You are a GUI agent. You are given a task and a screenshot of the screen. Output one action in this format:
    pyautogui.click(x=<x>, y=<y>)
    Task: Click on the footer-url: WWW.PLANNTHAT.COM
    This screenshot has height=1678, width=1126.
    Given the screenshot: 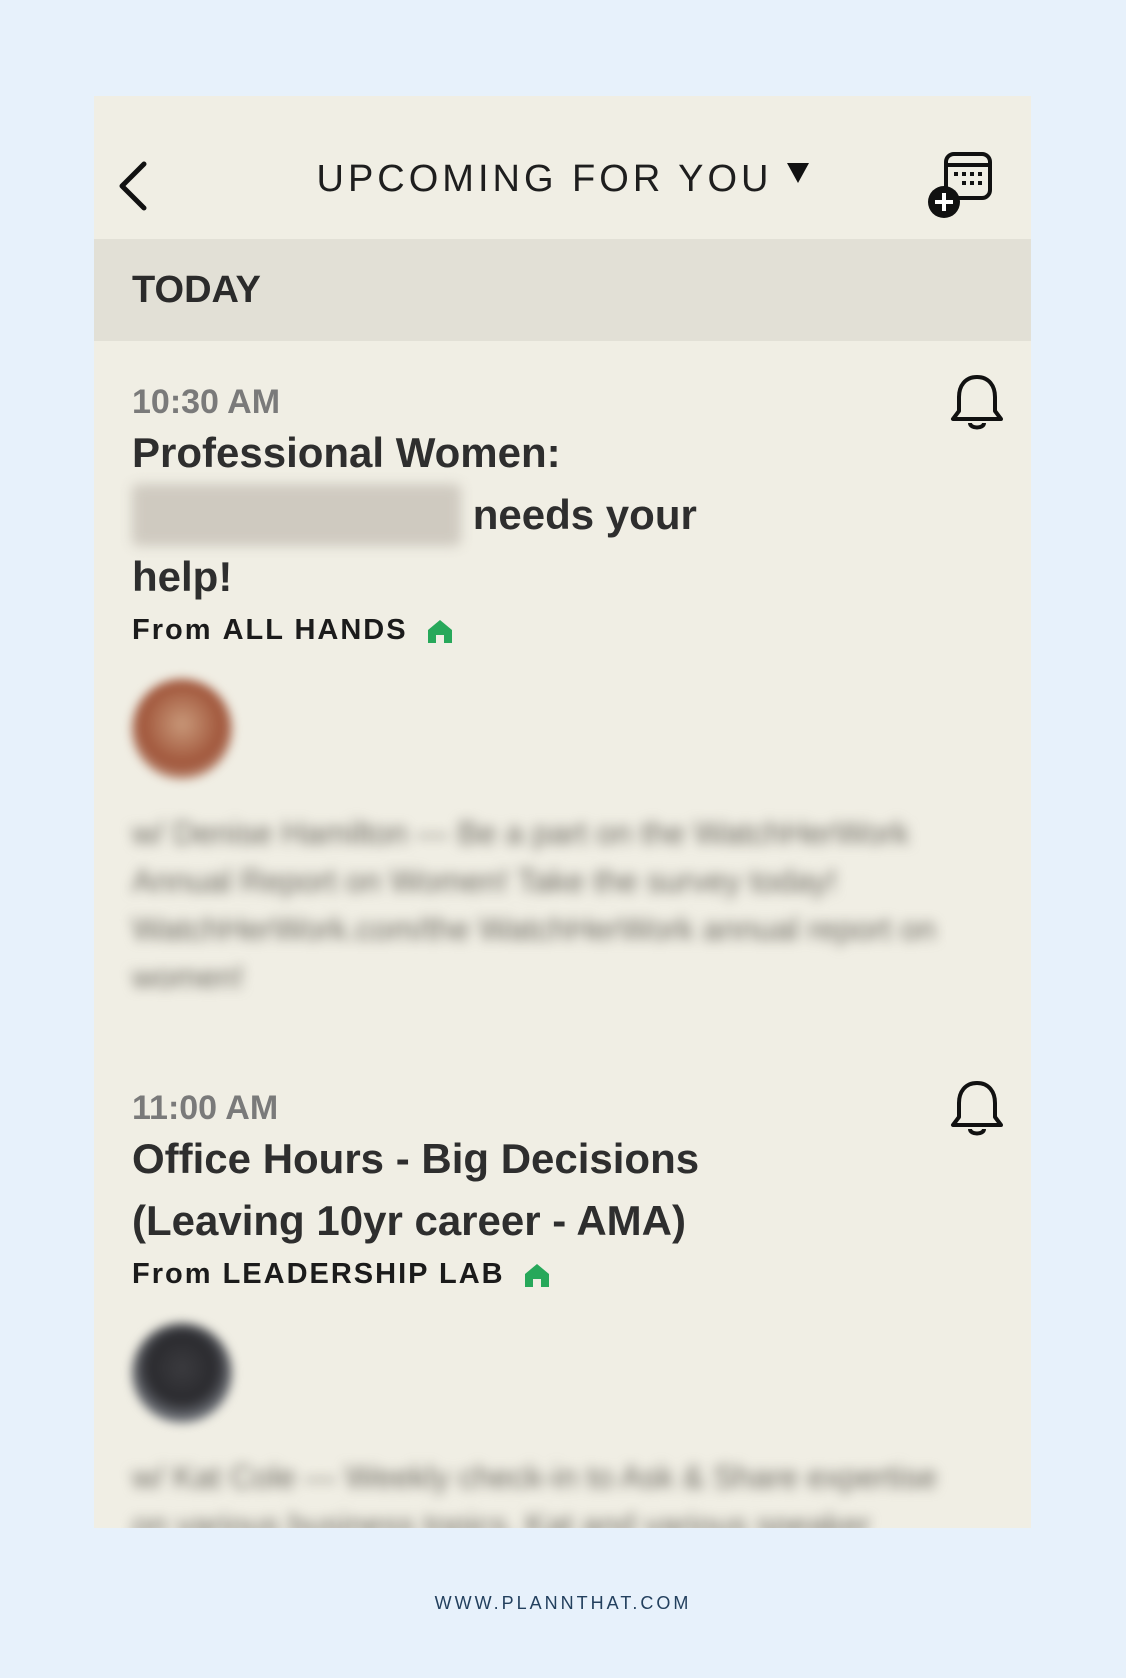 What is the action you would take?
    pyautogui.click(x=563, y=1603)
    